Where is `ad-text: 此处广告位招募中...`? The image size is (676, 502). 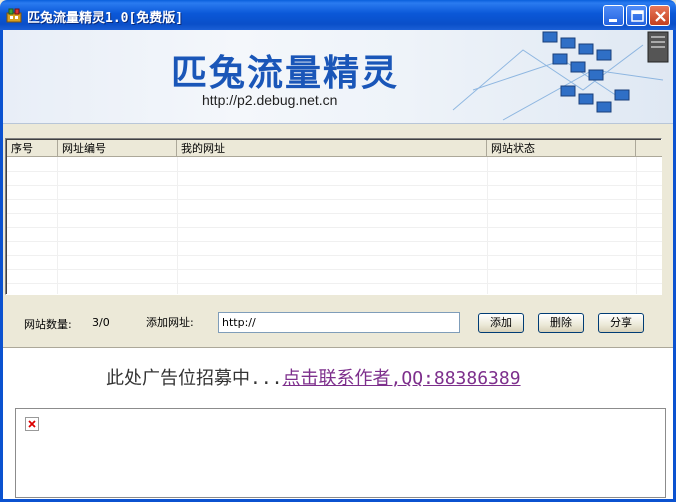
ad-text: 此处广告位招募中... is located at coordinates (194, 378).